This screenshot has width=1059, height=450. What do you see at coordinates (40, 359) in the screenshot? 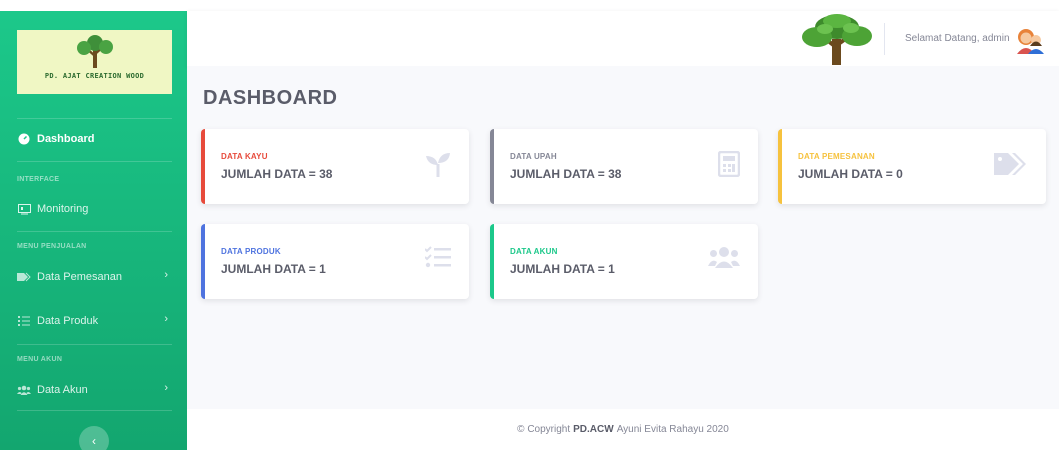
I see `heading-menu-akun: MENU AKUN` at bounding box center [40, 359].